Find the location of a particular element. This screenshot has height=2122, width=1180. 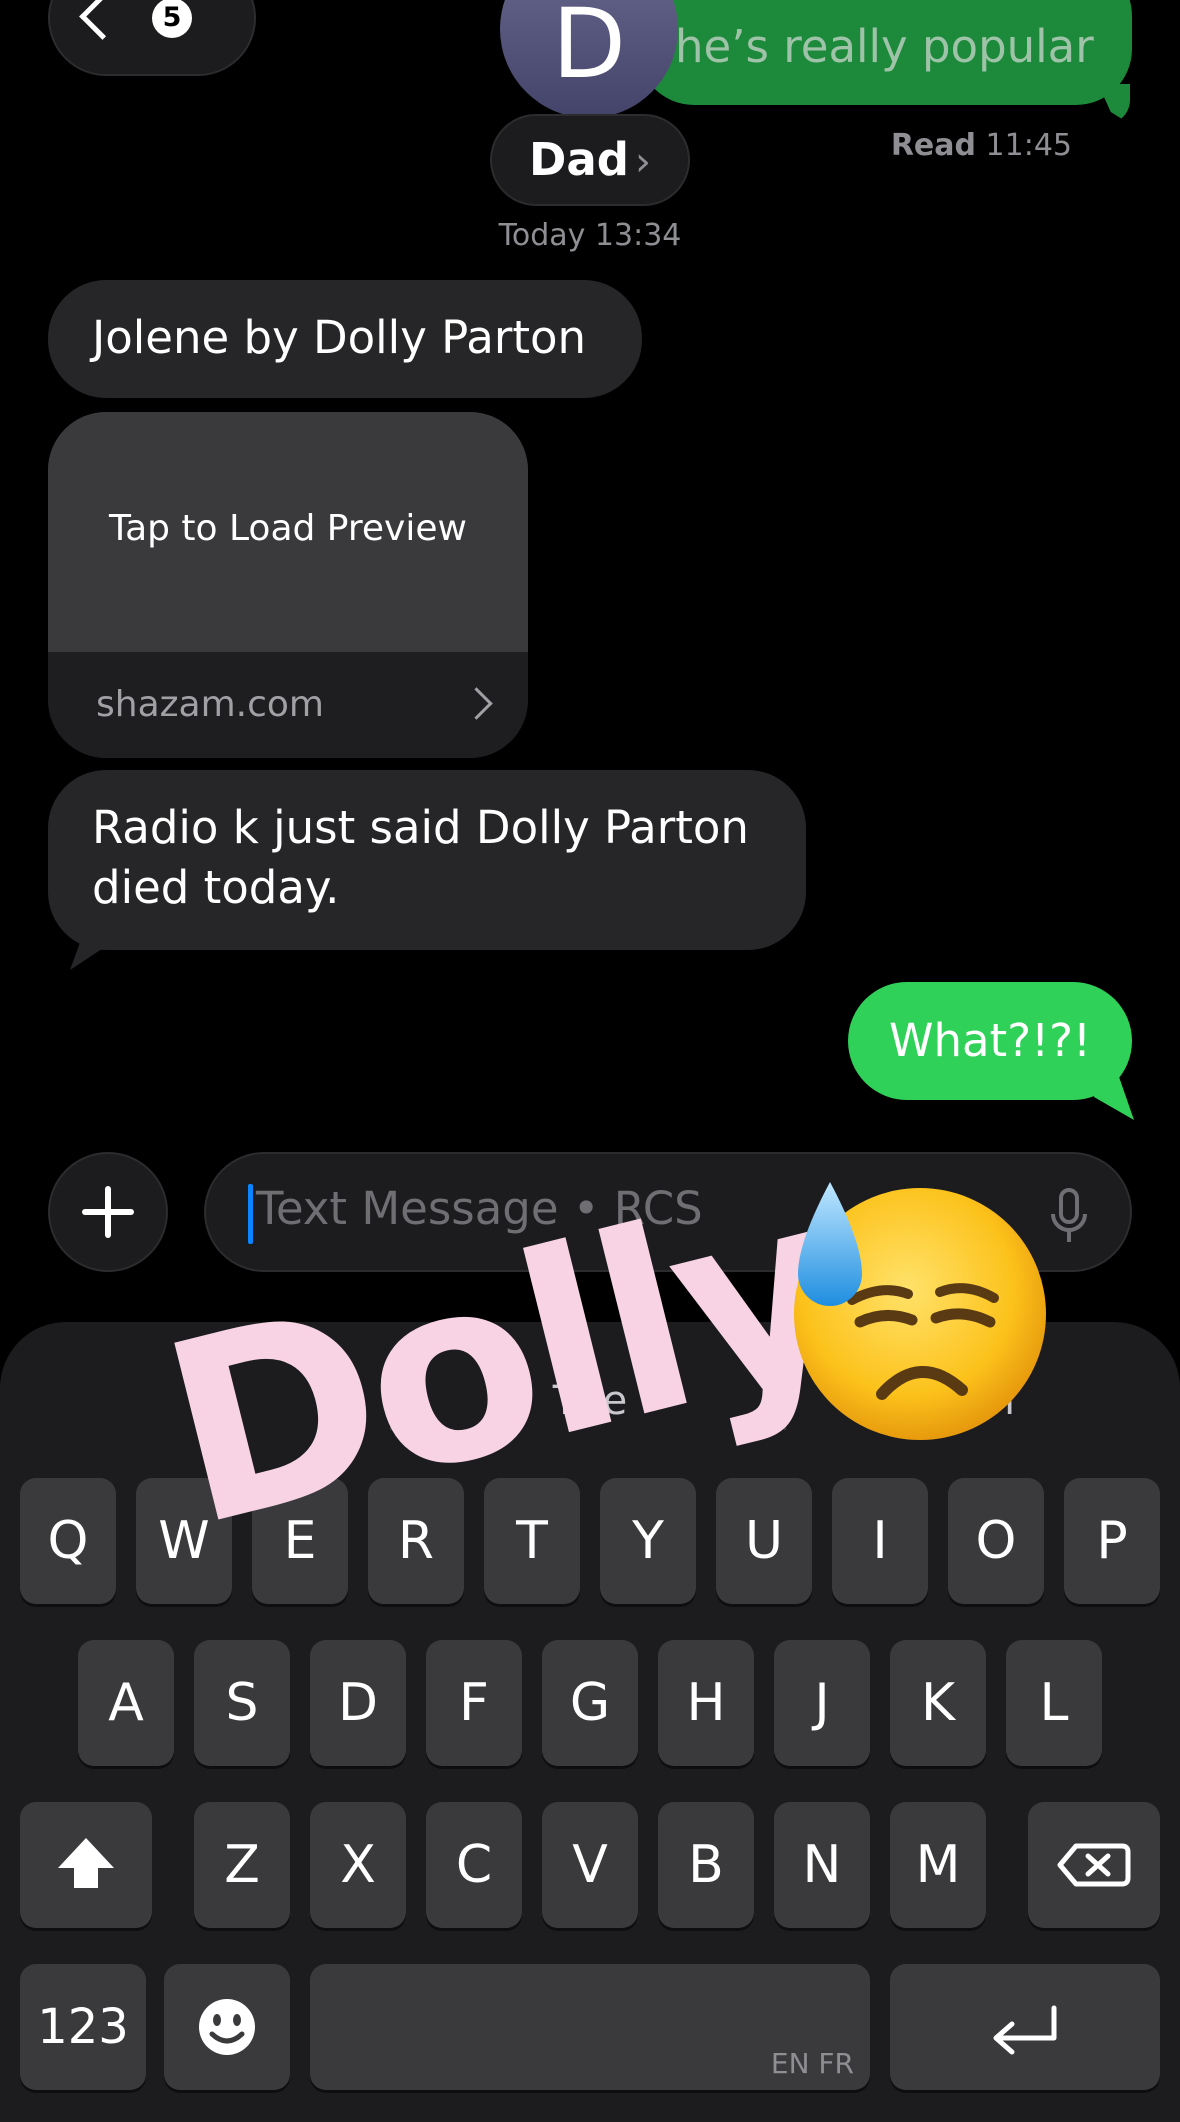

key-o: O is located at coordinates (996, 1541).